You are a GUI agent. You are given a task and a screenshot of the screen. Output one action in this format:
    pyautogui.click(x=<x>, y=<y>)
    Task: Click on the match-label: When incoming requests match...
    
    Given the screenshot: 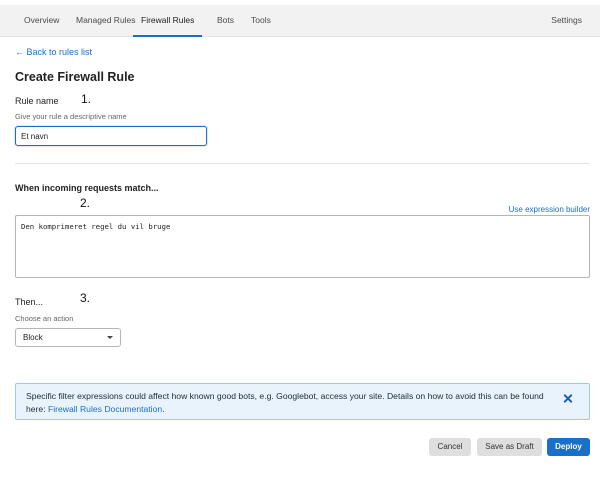 What is the action you would take?
    pyautogui.click(x=87, y=188)
    